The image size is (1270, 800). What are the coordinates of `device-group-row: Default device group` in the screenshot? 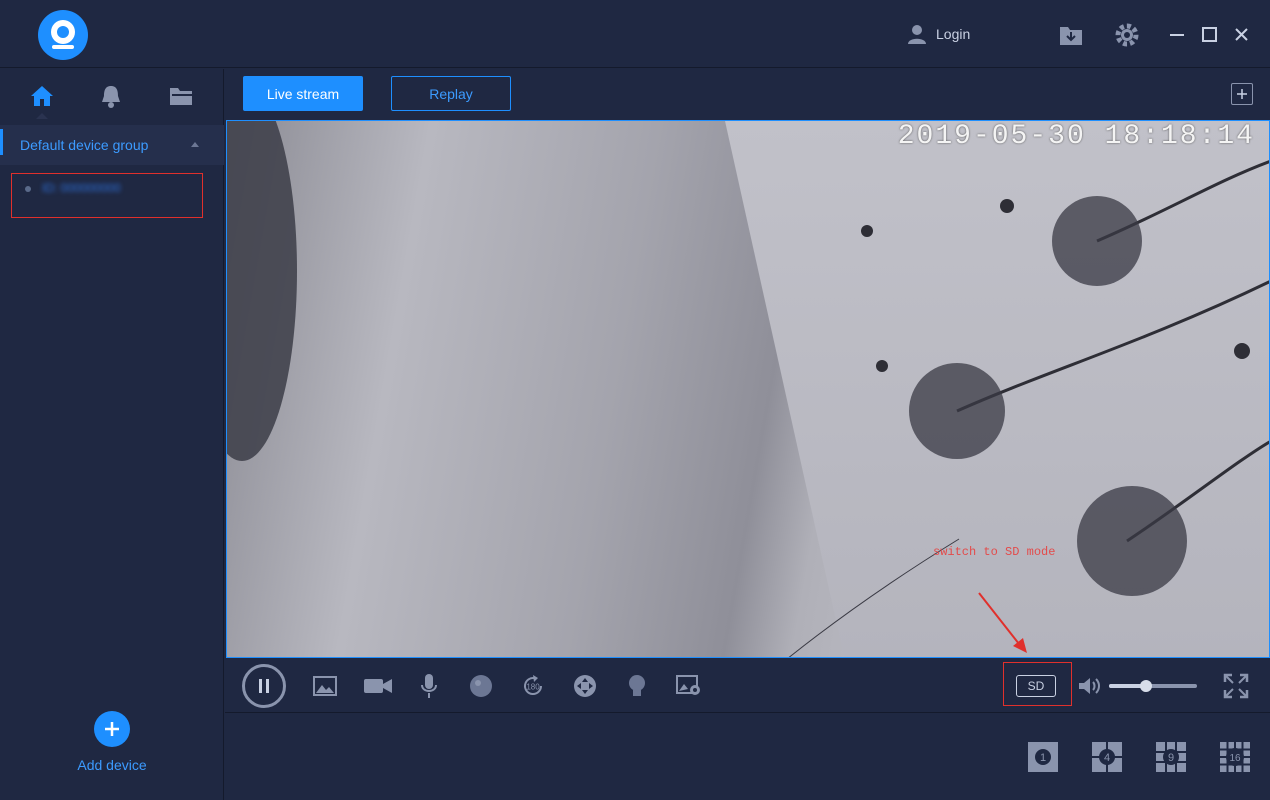 It's located at (112, 145).